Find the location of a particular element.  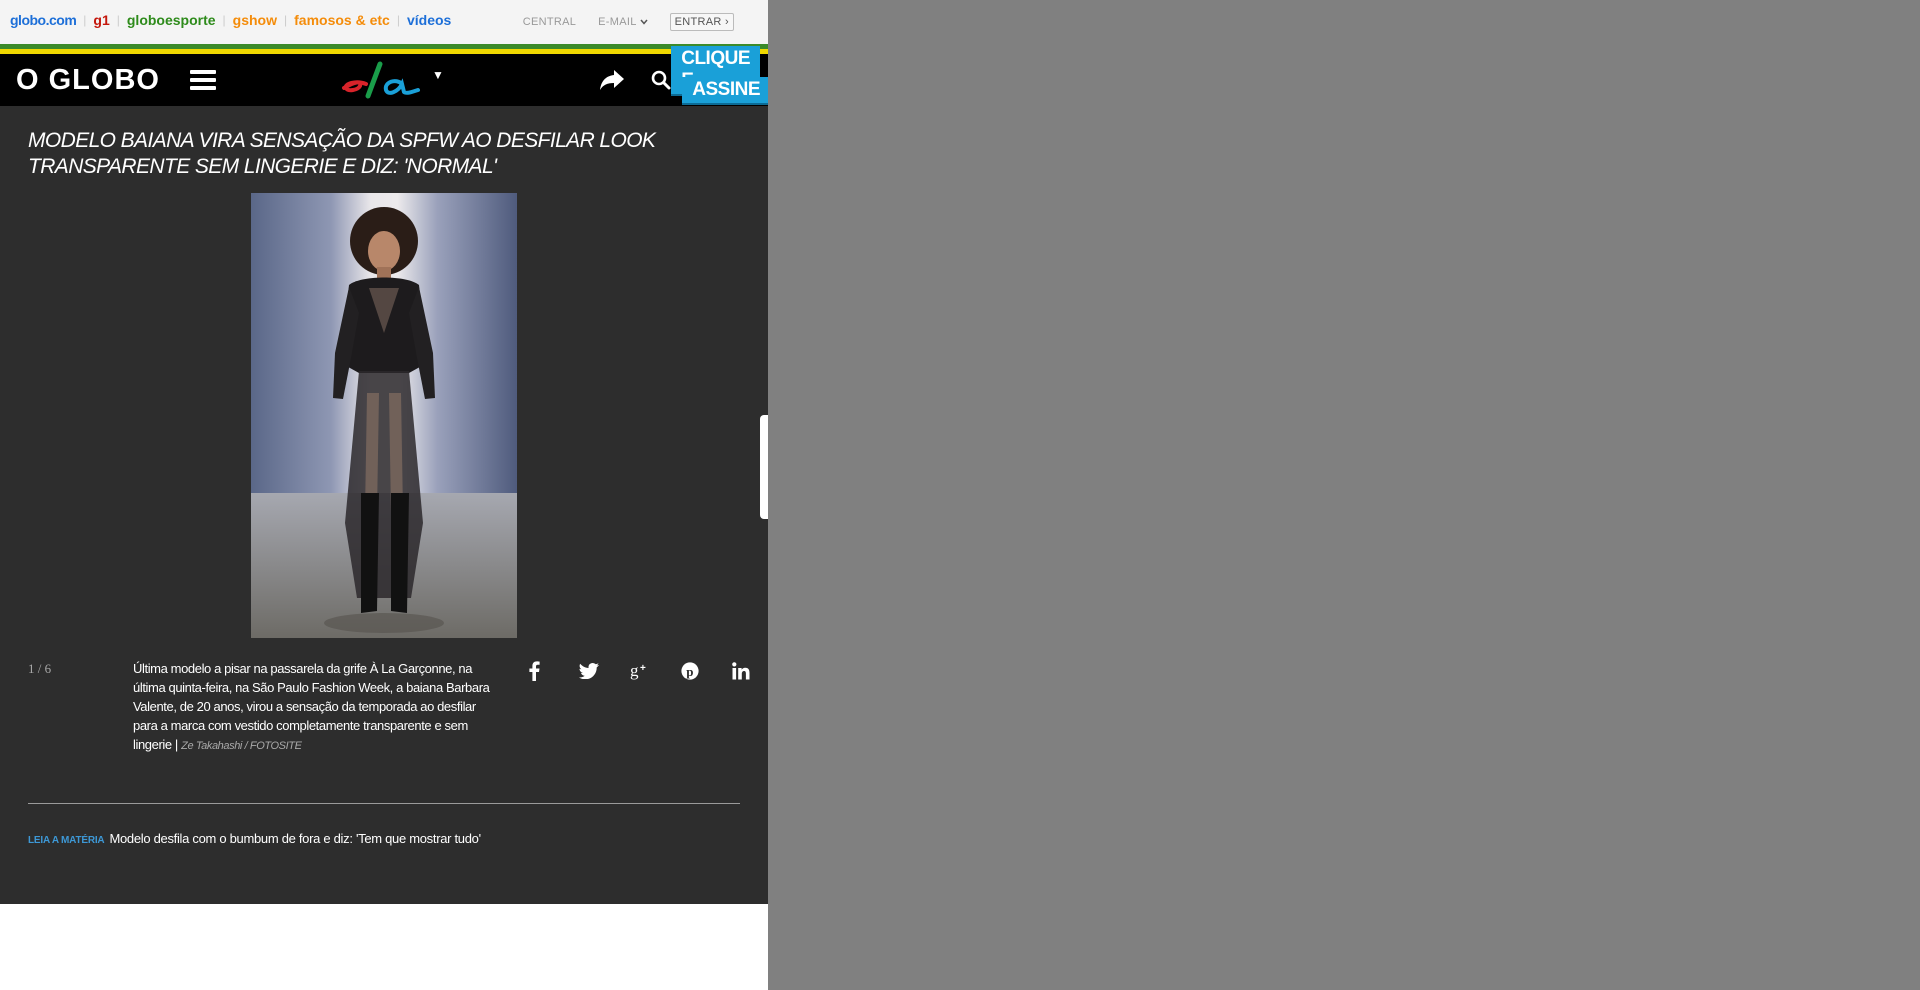

site-link-gshow: gshow is located at coordinates (255, 20).